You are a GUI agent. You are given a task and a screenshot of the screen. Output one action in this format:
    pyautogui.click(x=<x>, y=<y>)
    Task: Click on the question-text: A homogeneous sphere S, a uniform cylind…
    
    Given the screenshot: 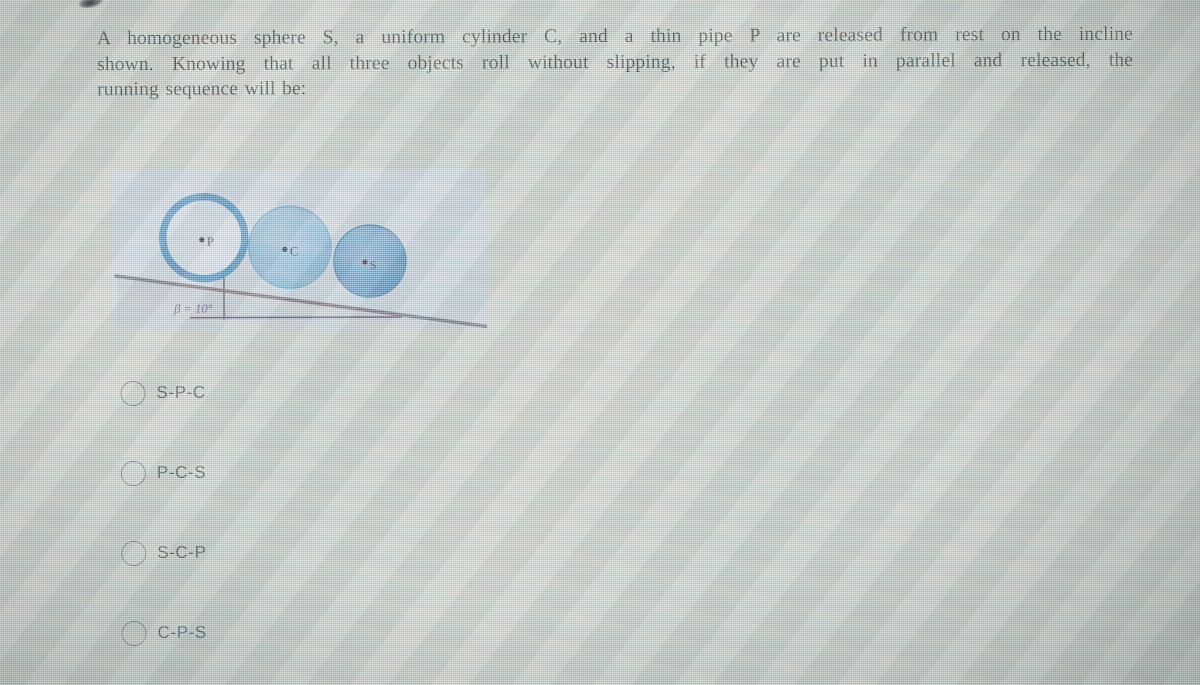 What is the action you would take?
    pyautogui.click(x=615, y=62)
    